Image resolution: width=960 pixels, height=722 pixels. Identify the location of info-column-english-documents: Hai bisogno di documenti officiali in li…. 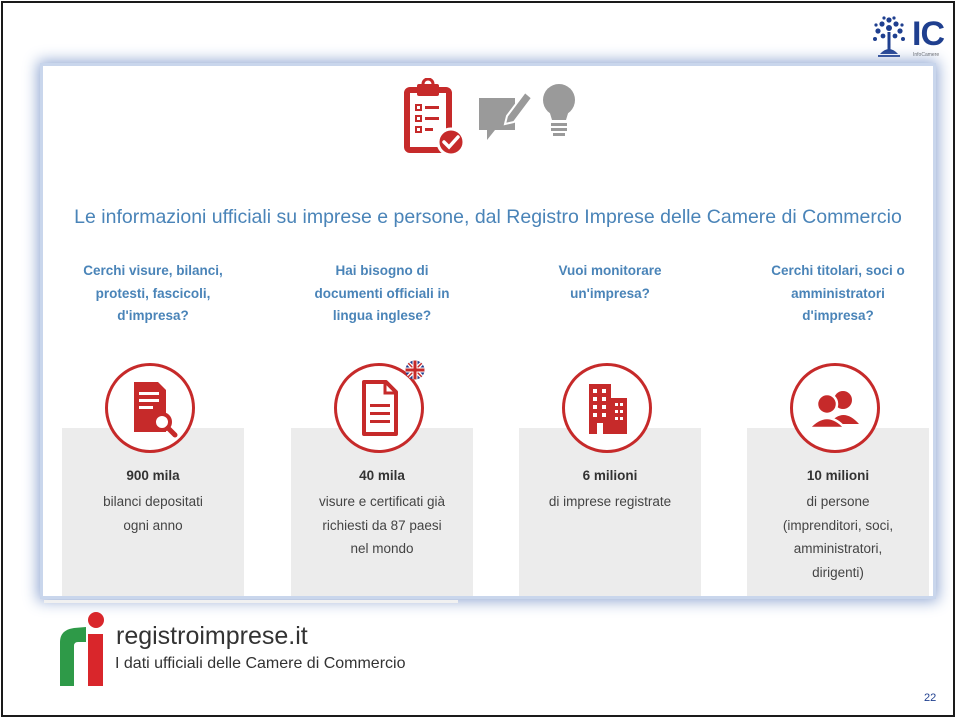
(382, 331).